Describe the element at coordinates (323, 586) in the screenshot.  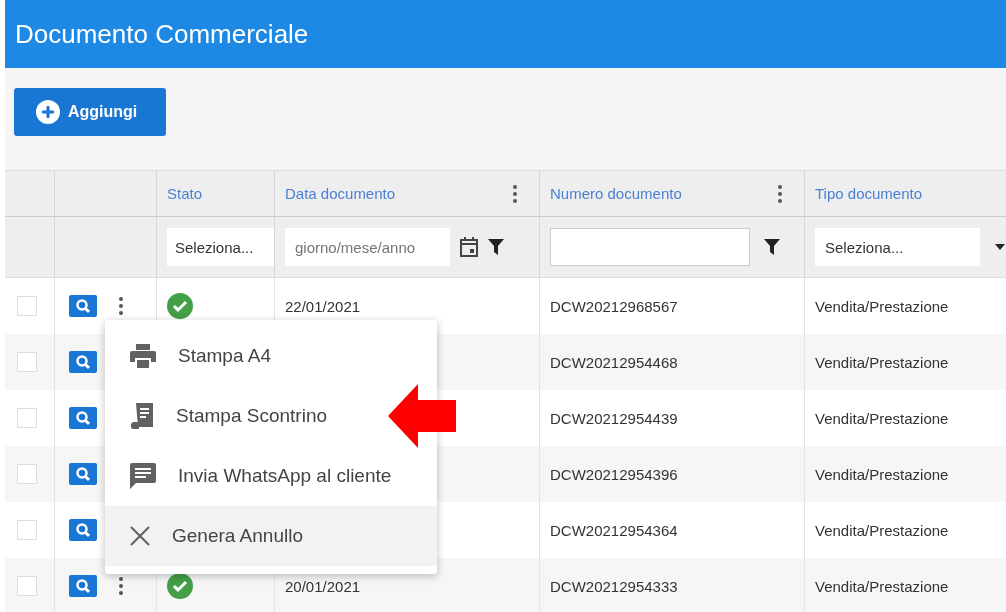
I see `date-cell: 20/01/2021` at that location.